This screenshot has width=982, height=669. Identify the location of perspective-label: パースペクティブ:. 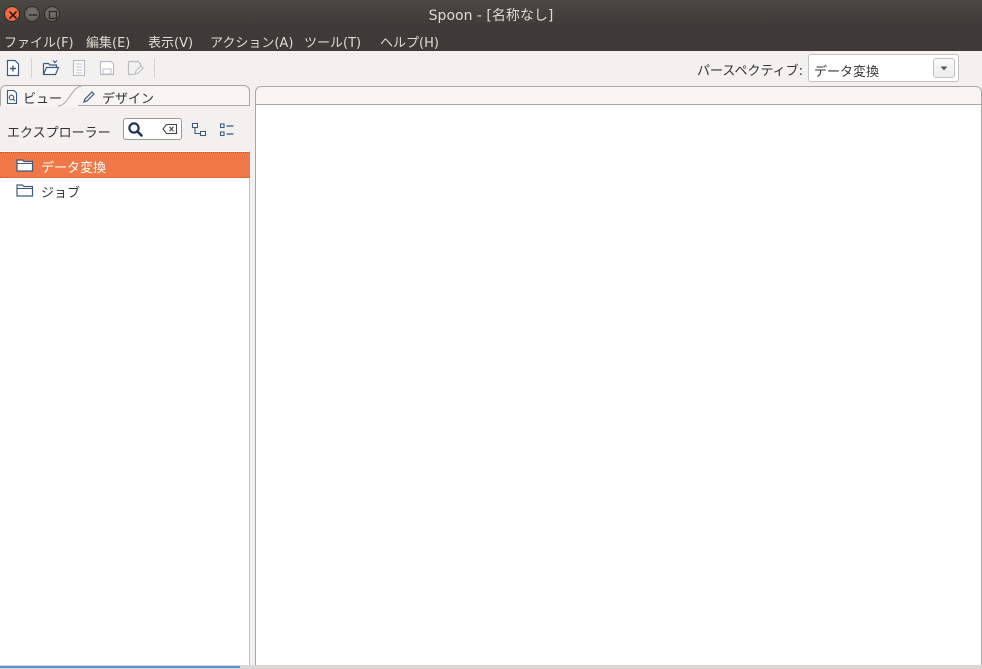
(750, 71).